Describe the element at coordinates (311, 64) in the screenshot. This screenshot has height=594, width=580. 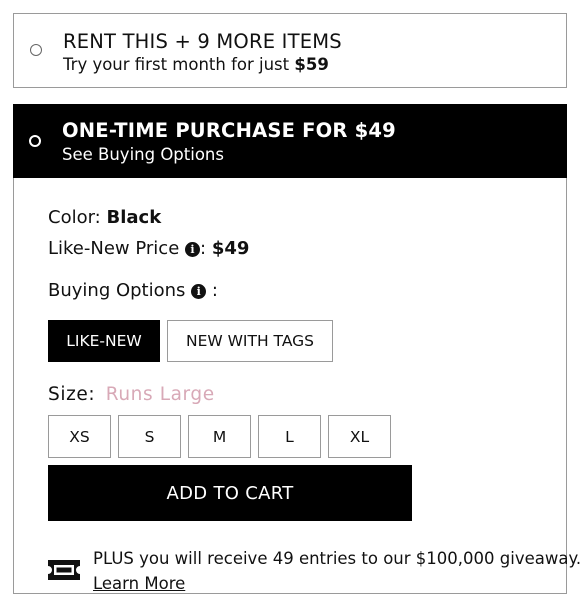
I see `rent-price: $59` at that location.